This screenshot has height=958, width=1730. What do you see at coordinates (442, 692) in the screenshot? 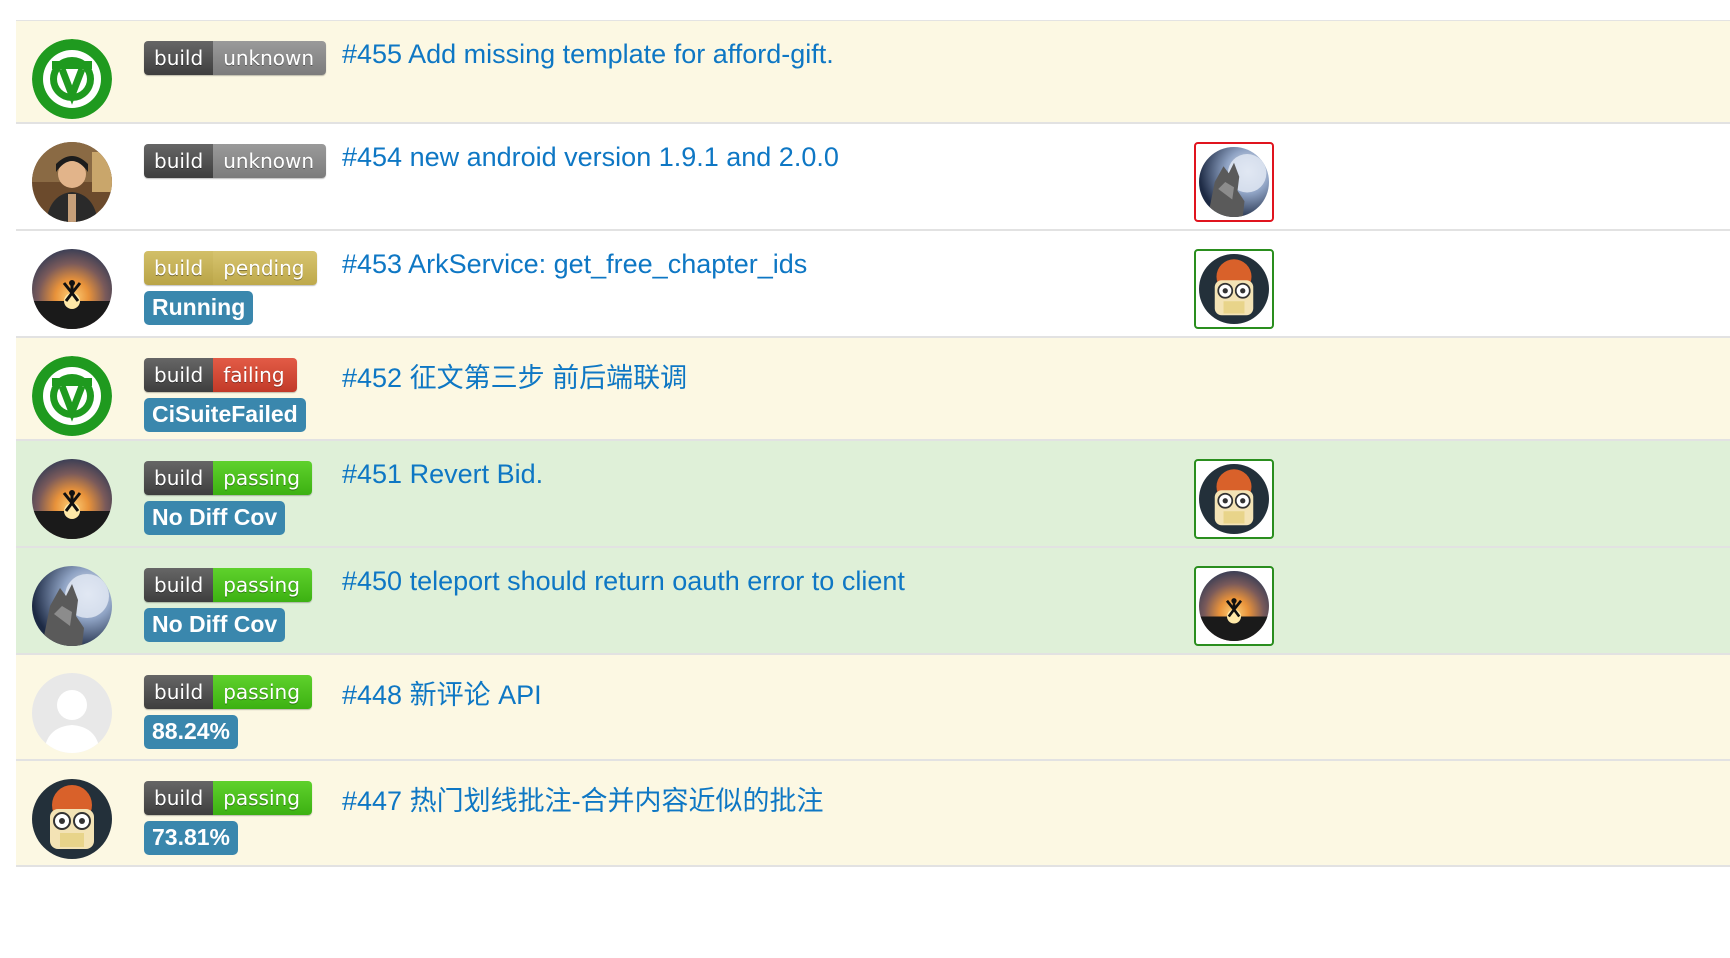
I see `pr-title-link: #448 新评论 API` at bounding box center [442, 692].